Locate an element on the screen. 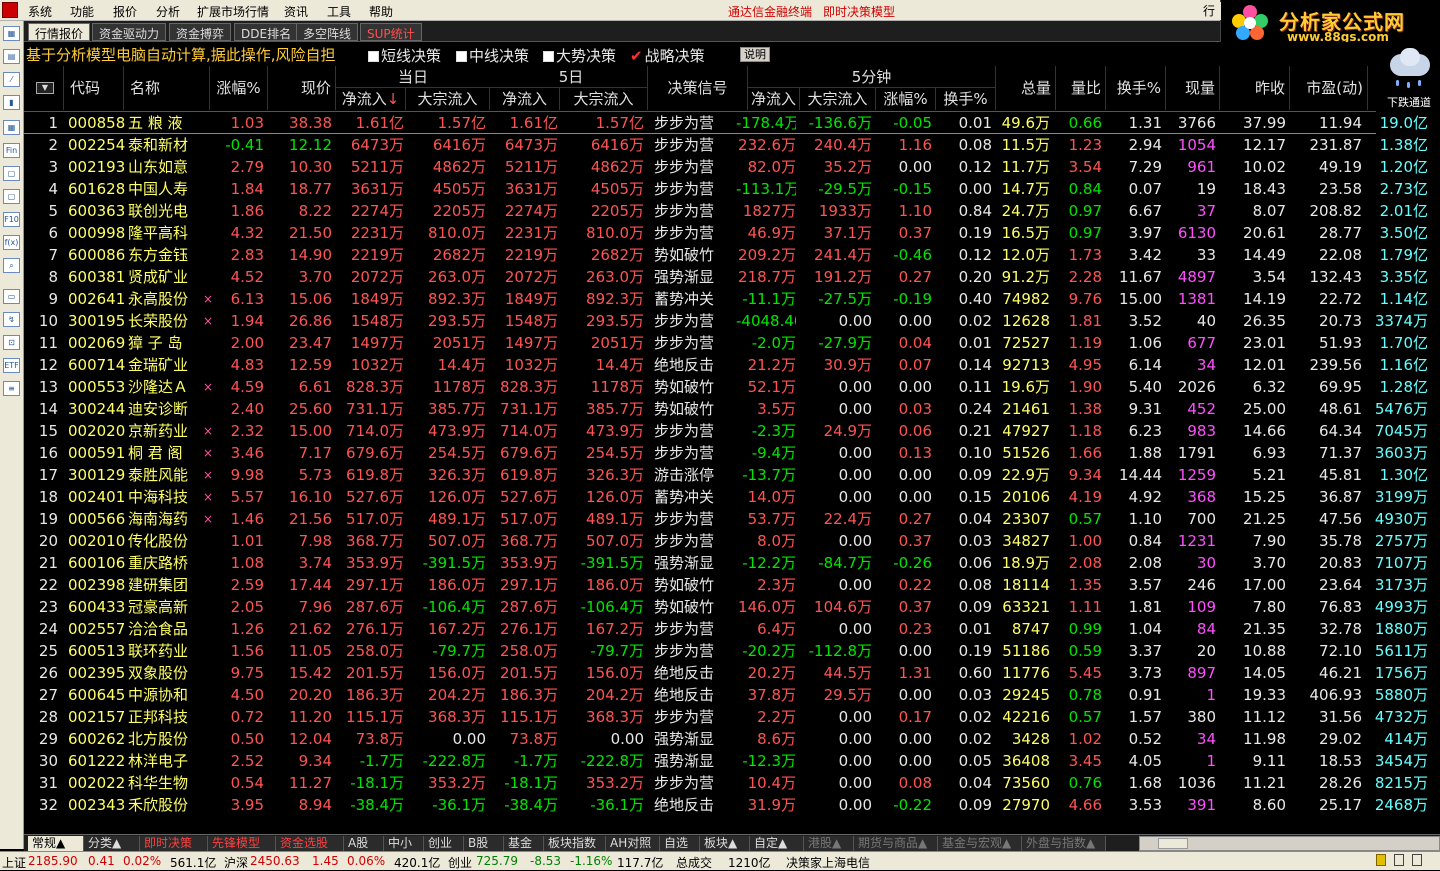  mid-term-checkbox: 中线决策 is located at coordinates (492, 55).